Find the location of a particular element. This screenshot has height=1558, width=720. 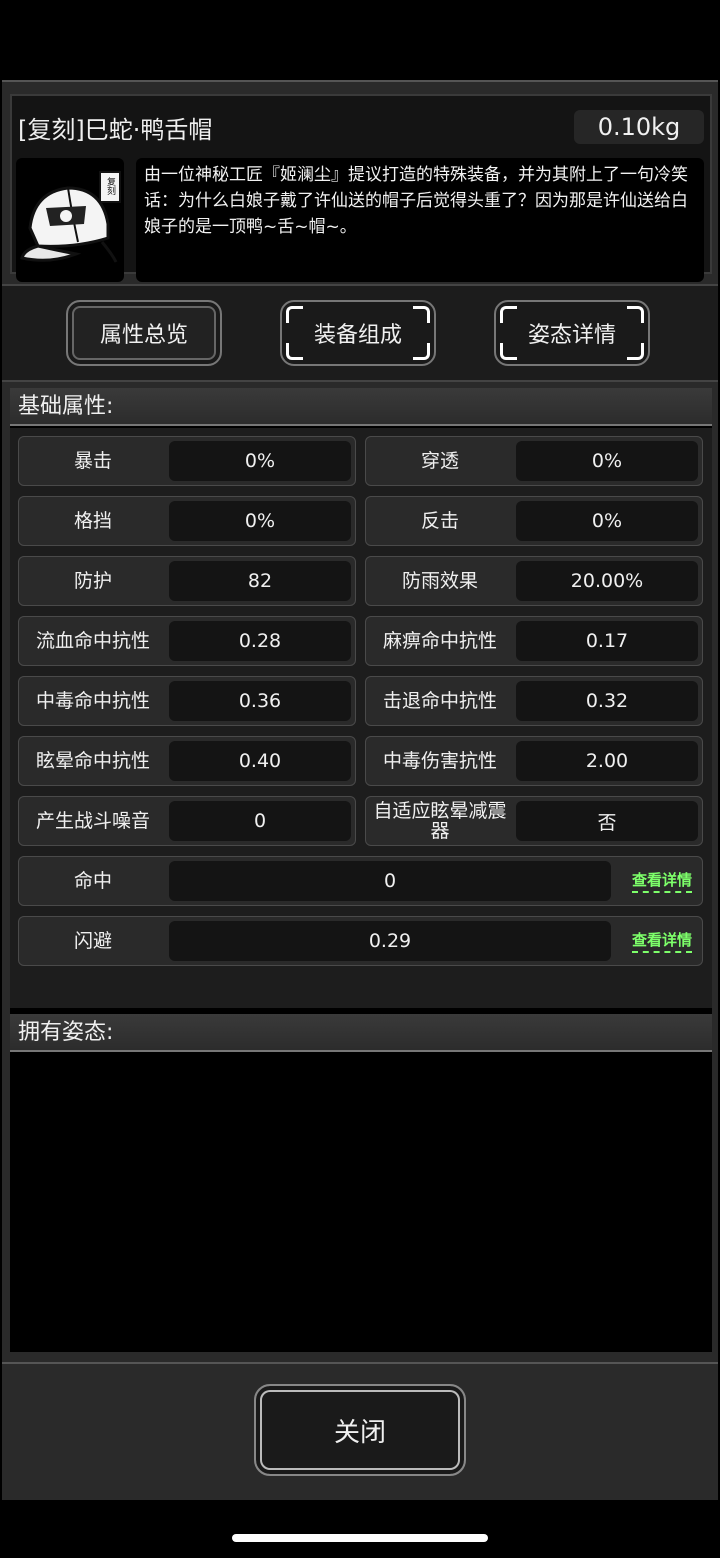

stat-cell-adaptive-stun-damper: 自适应眩晕减震器 否 is located at coordinates (534, 821).